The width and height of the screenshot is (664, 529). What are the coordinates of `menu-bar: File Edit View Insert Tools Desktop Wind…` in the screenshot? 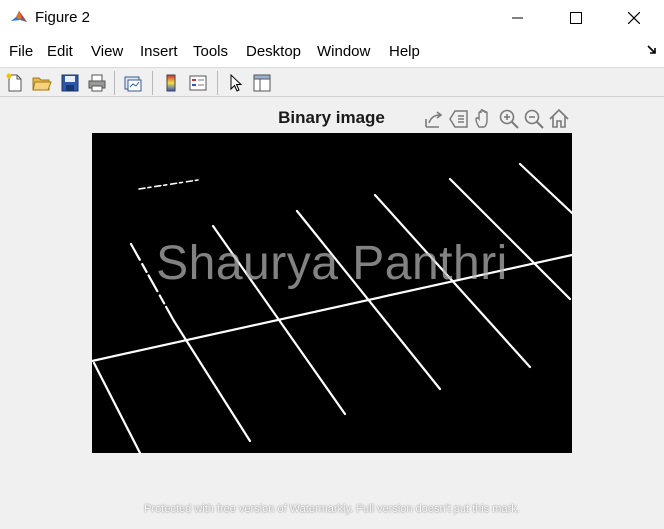 It's located at (332, 51).